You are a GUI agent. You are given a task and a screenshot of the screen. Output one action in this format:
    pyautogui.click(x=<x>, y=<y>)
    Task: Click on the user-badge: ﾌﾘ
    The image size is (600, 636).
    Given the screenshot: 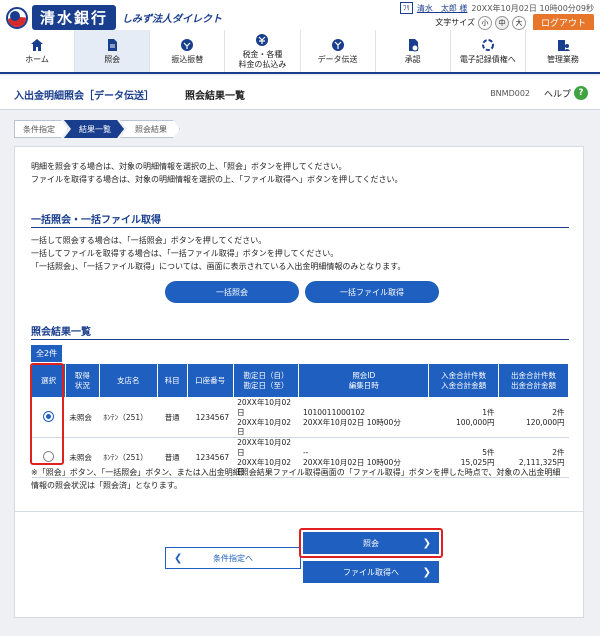 What is the action you would take?
    pyautogui.click(x=406, y=8)
    